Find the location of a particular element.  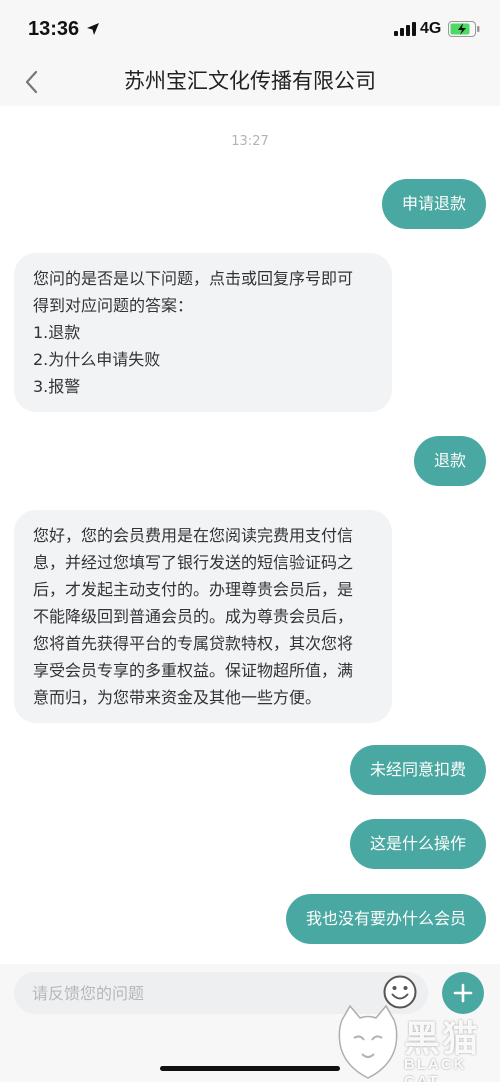

bot-option-3: 3.报警 is located at coordinates (203, 386).